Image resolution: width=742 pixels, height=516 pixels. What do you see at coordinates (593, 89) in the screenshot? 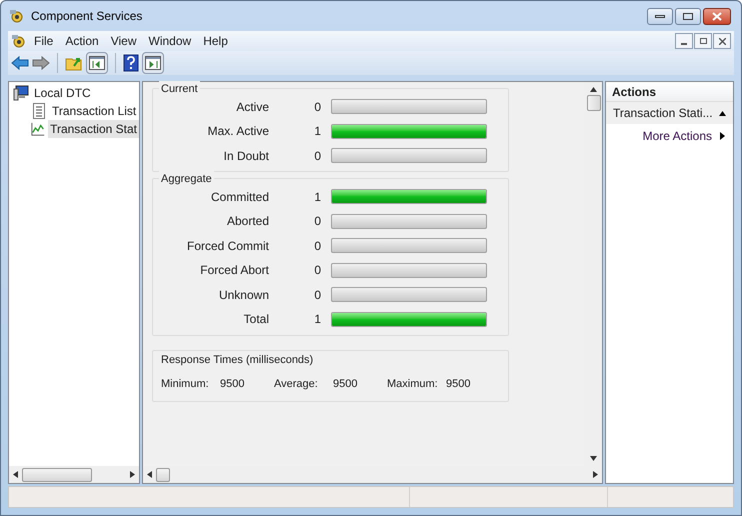
I see `scroll-up-icon` at bounding box center [593, 89].